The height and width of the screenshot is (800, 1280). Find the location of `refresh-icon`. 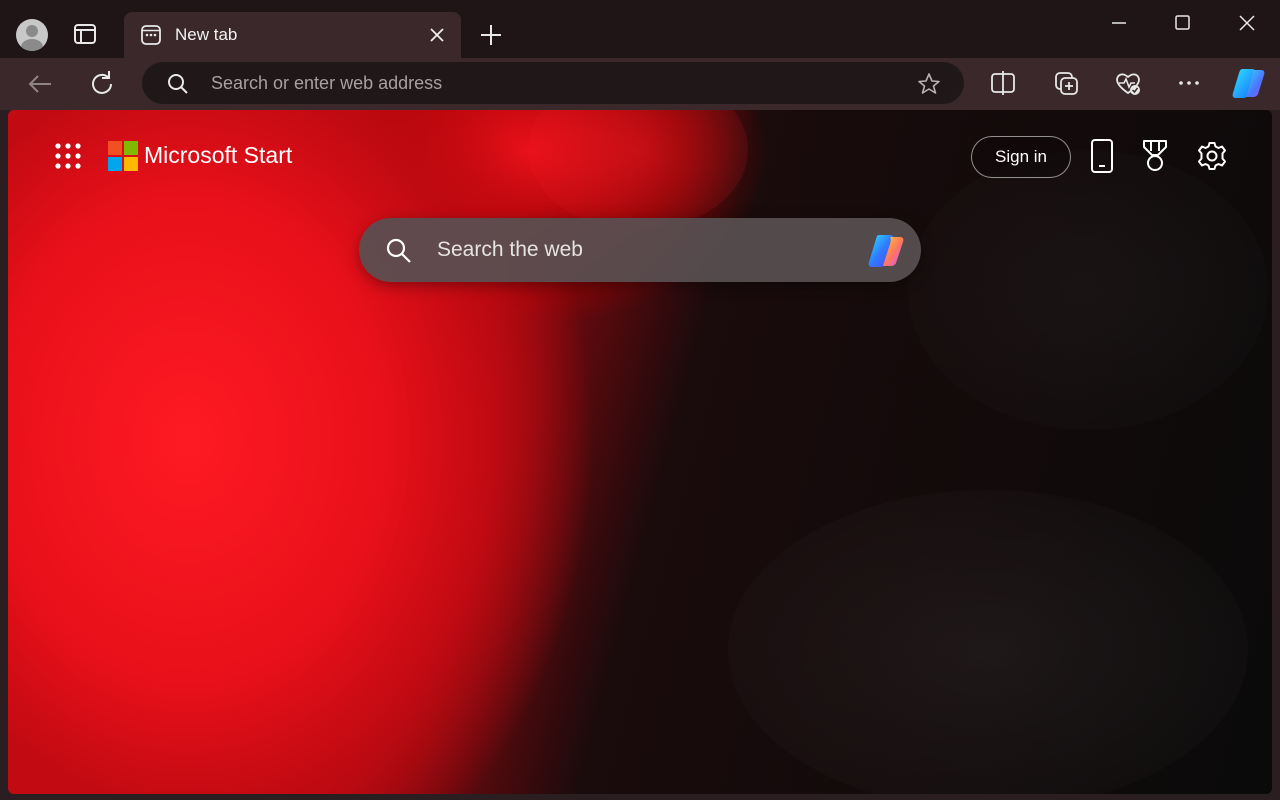

refresh-icon is located at coordinates (102, 84).